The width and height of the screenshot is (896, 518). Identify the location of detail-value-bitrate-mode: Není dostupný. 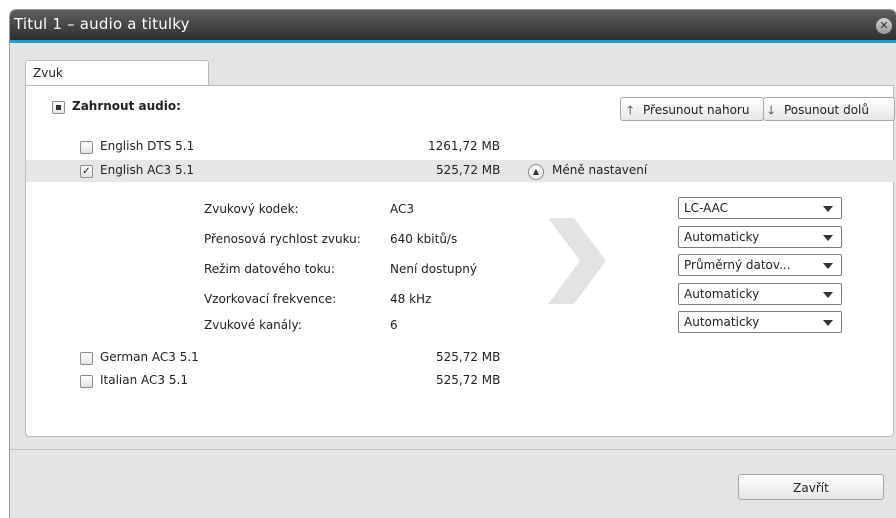
(433, 269).